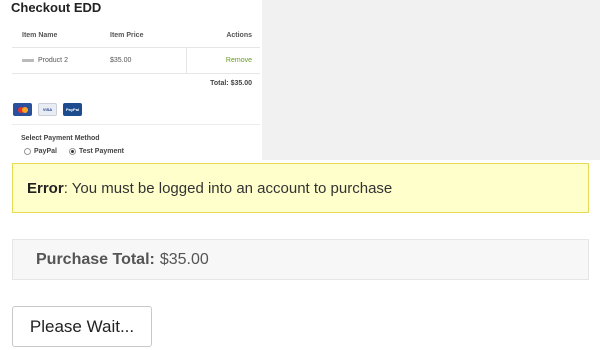 Image resolution: width=600 pixels, height=350 pixels. I want to click on product-thumbnail, so click(28, 60).